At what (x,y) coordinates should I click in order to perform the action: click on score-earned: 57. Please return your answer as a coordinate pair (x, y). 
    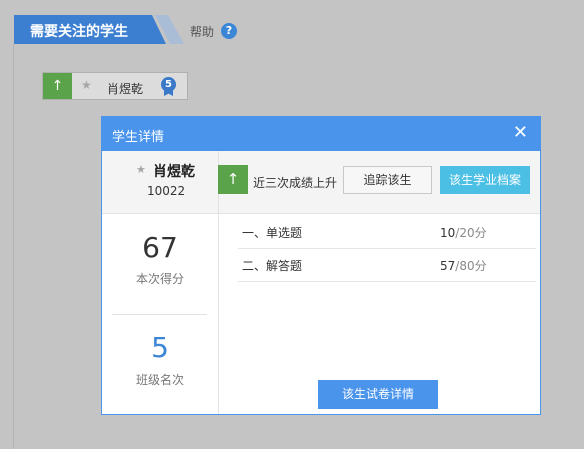
    Looking at the image, I should click on (448, 266).